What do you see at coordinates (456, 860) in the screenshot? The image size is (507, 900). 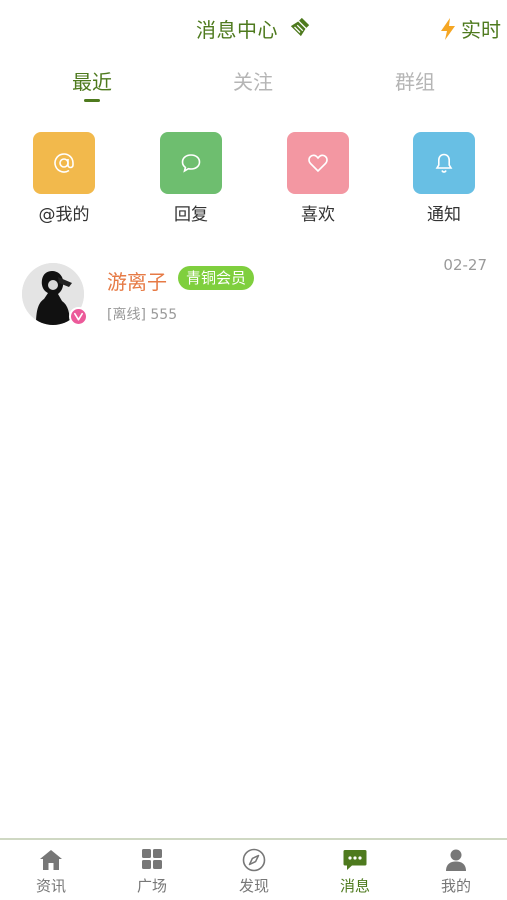 I see `user-icon` at bounding box center [456, 860].